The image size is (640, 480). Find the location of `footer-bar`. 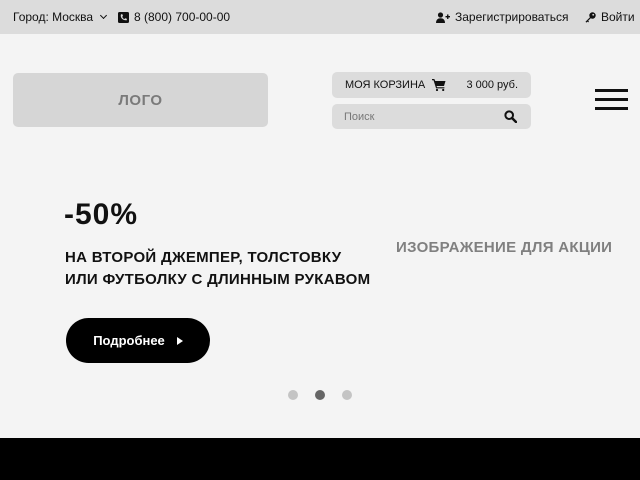

footer-bar is located at coordinates (320, 459).